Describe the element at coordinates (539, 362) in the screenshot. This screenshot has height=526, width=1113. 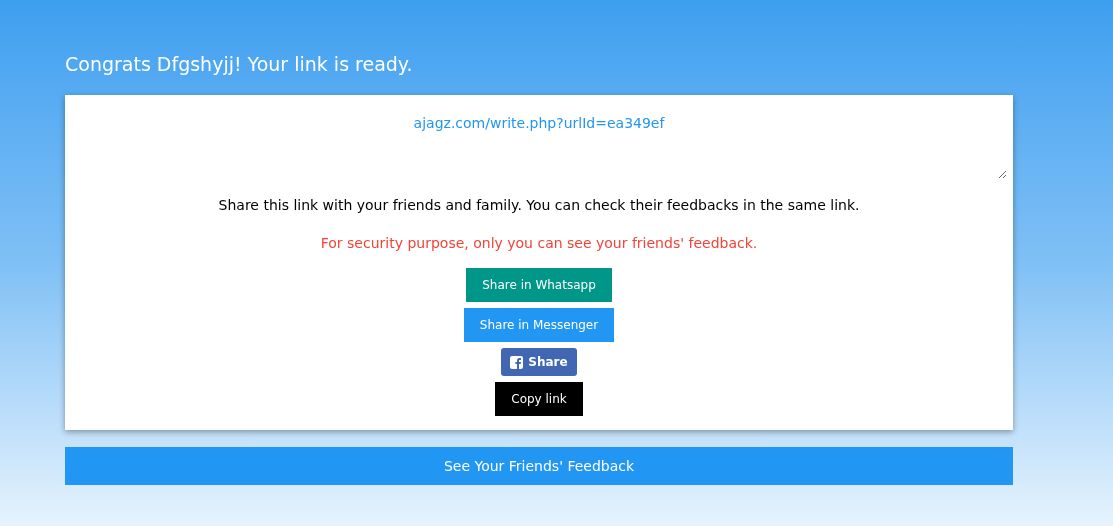
I see `facebook-share-button: Share` at that location.